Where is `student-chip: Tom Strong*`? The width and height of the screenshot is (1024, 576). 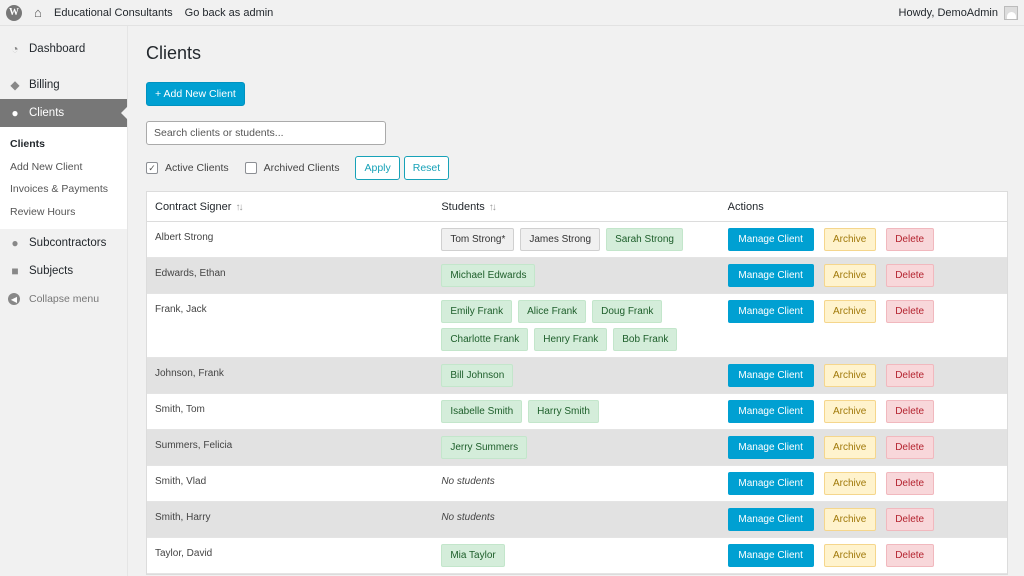
student-chip: Tom Strong* is located at coordinates (478, 239).